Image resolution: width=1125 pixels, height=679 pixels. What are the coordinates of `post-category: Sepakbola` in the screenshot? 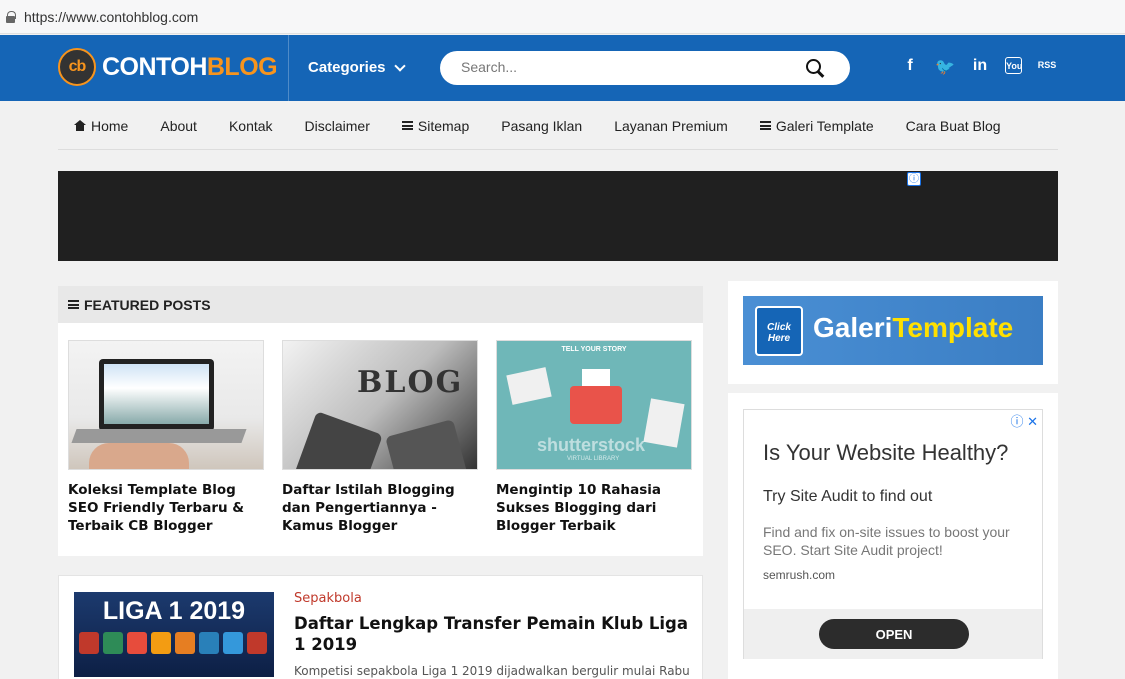 It's located at (328, 598).